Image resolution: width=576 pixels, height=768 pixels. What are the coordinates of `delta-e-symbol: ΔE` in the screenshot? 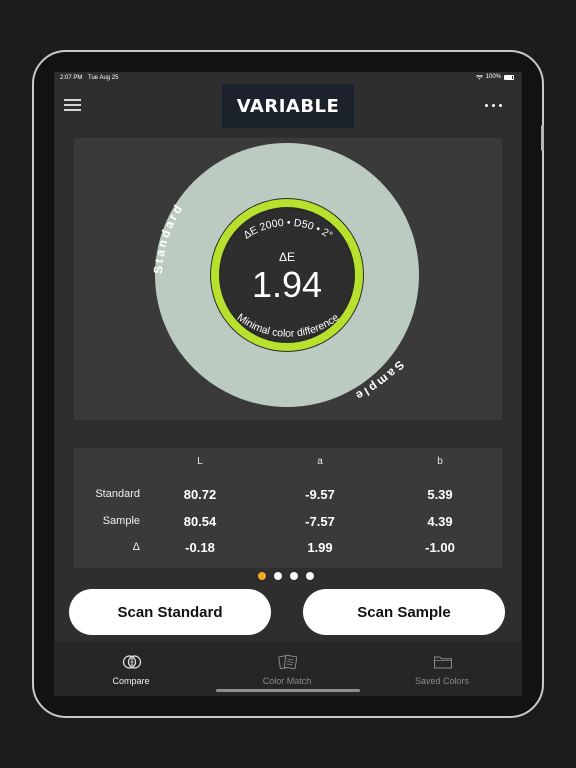 It's located at (287, 257).